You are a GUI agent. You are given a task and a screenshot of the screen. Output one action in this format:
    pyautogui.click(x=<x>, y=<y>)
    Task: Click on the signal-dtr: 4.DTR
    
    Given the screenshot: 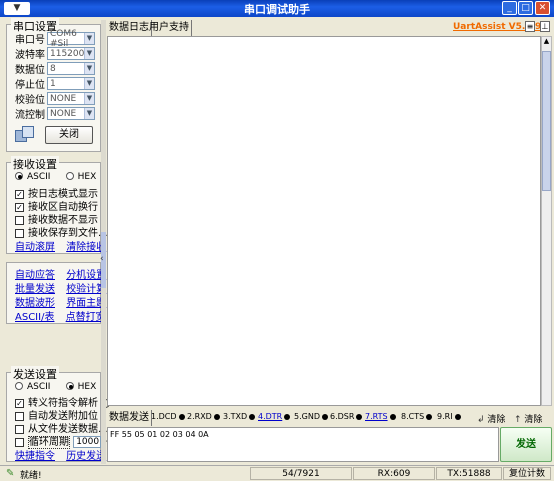 What is the action you would take?
    pyautogui.click(x=274, y=416)
    